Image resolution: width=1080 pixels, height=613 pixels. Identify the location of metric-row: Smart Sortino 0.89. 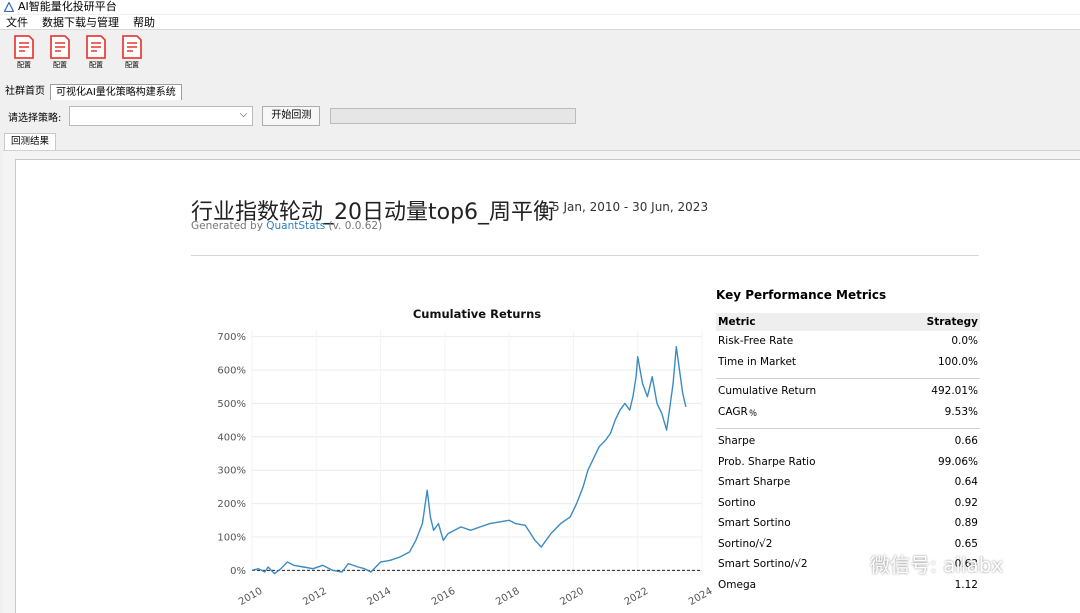
(848, 523).